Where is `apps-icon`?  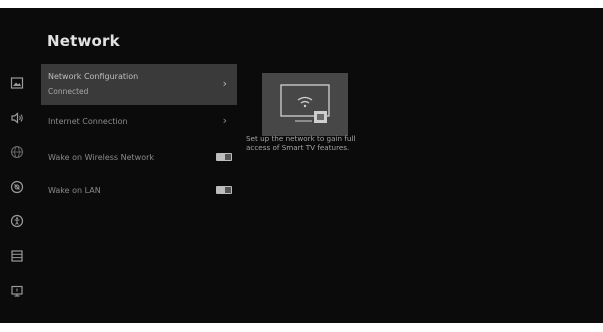 apps-icon is located at coordinates (17, 256).